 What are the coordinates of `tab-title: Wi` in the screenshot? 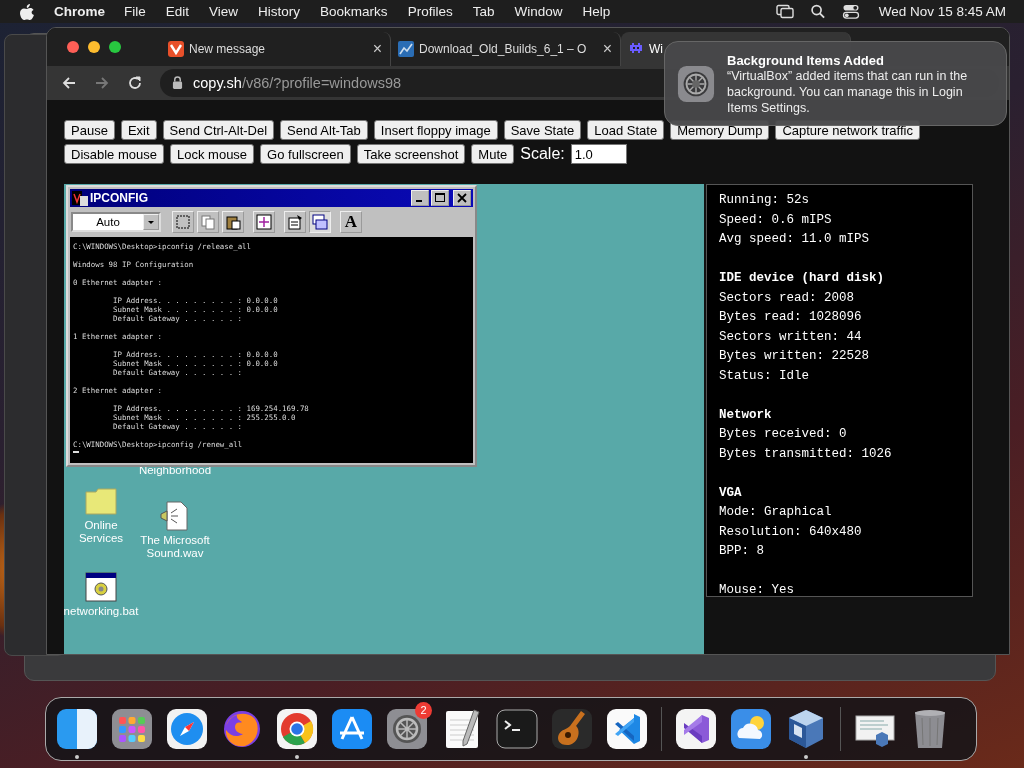 It's located at (656, 48).